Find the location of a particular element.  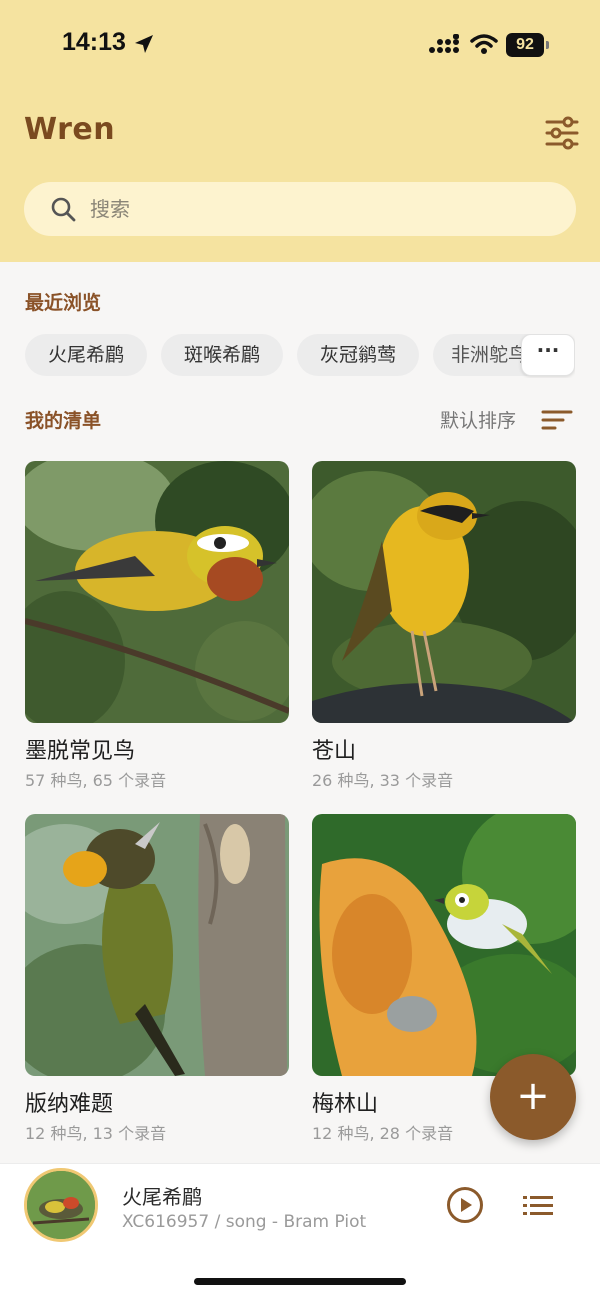

playlist-queue-icon is located at coordinates (538, 1206).